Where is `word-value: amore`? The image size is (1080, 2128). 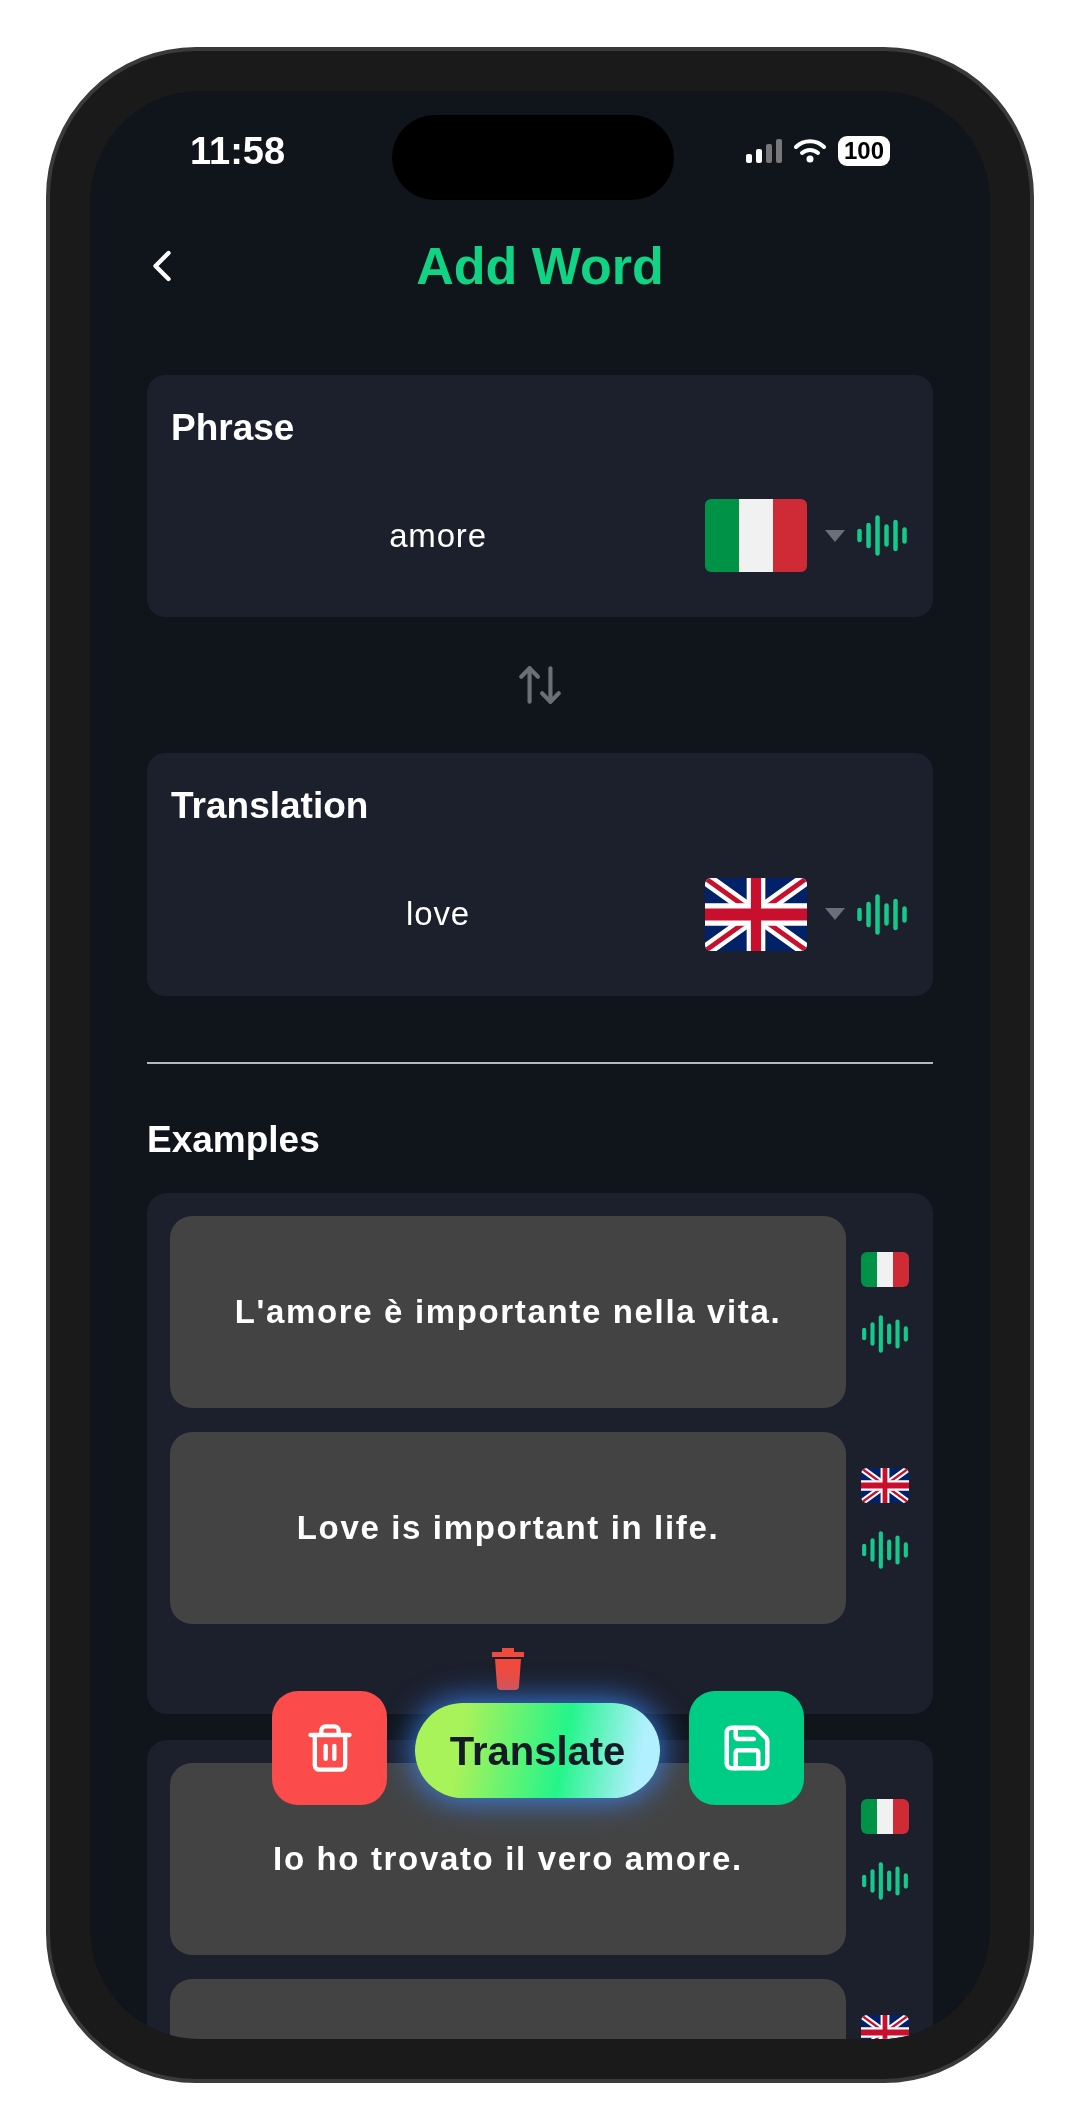 word-value: amore is located at coordinates (438, 536).